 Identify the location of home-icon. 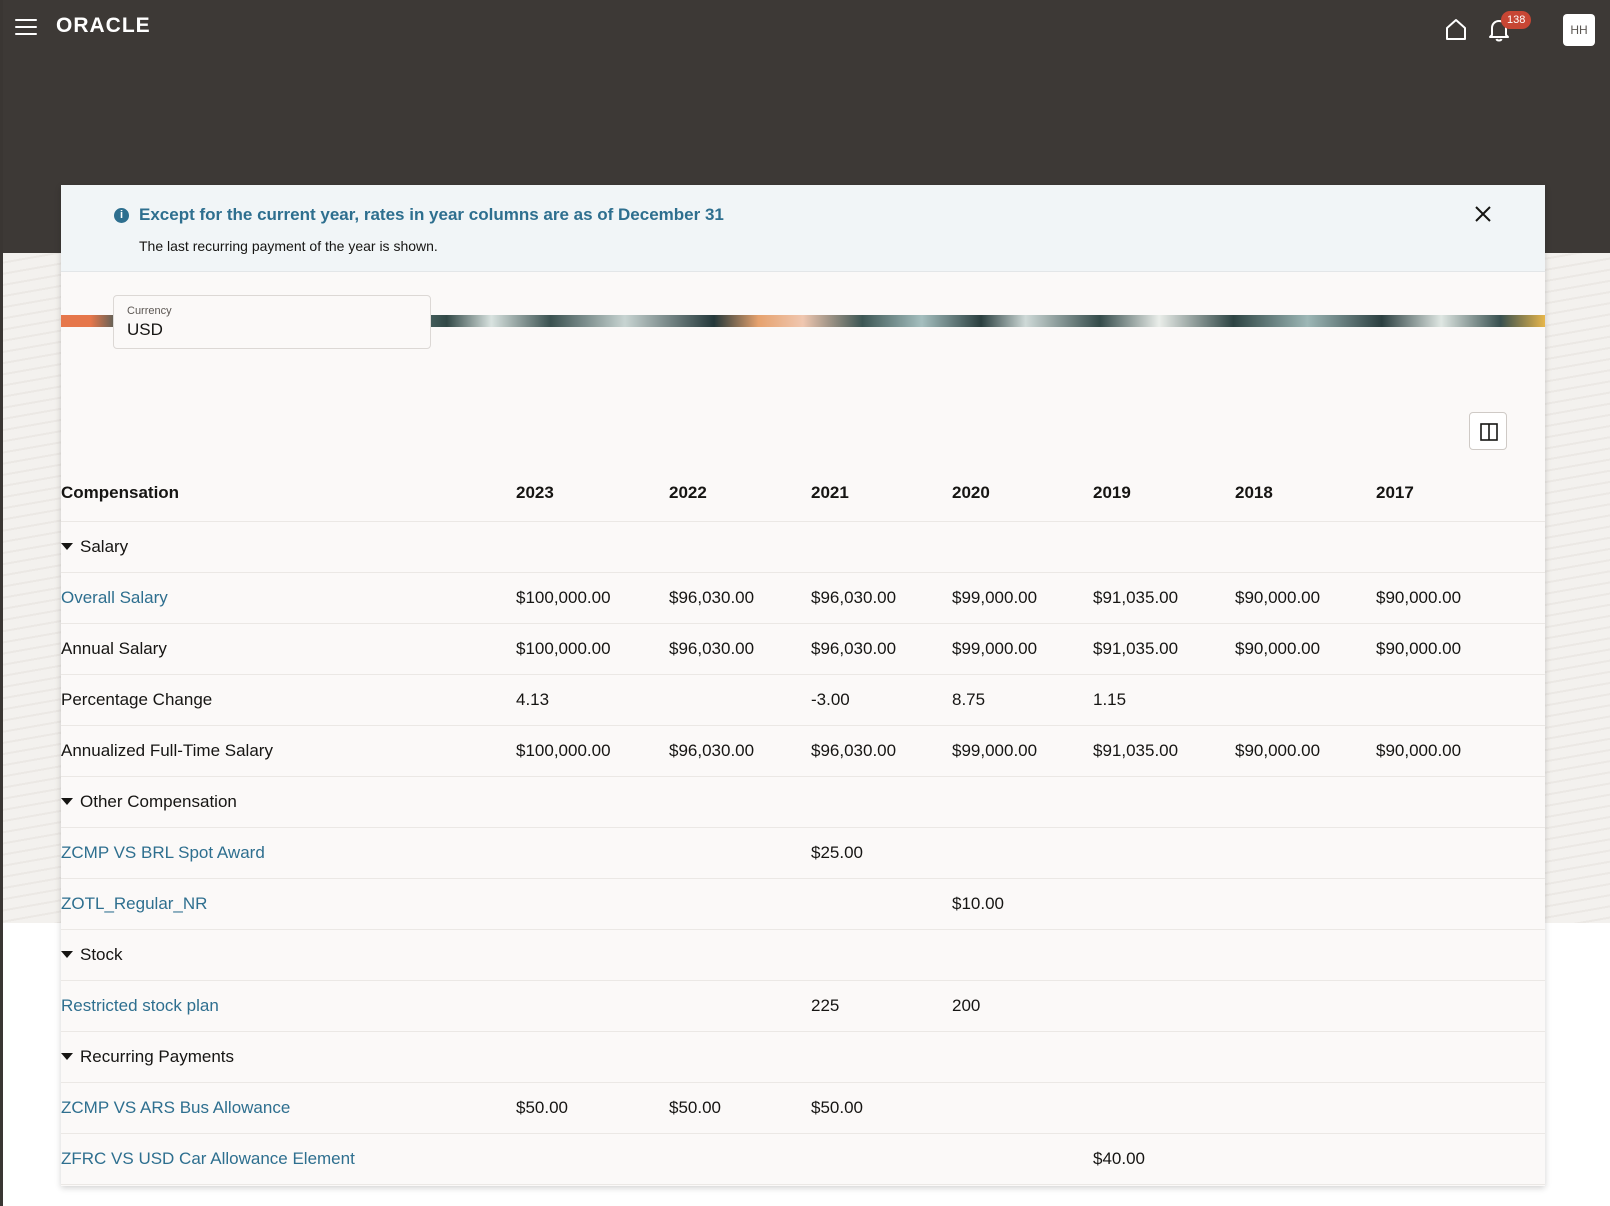
(1456, 29).